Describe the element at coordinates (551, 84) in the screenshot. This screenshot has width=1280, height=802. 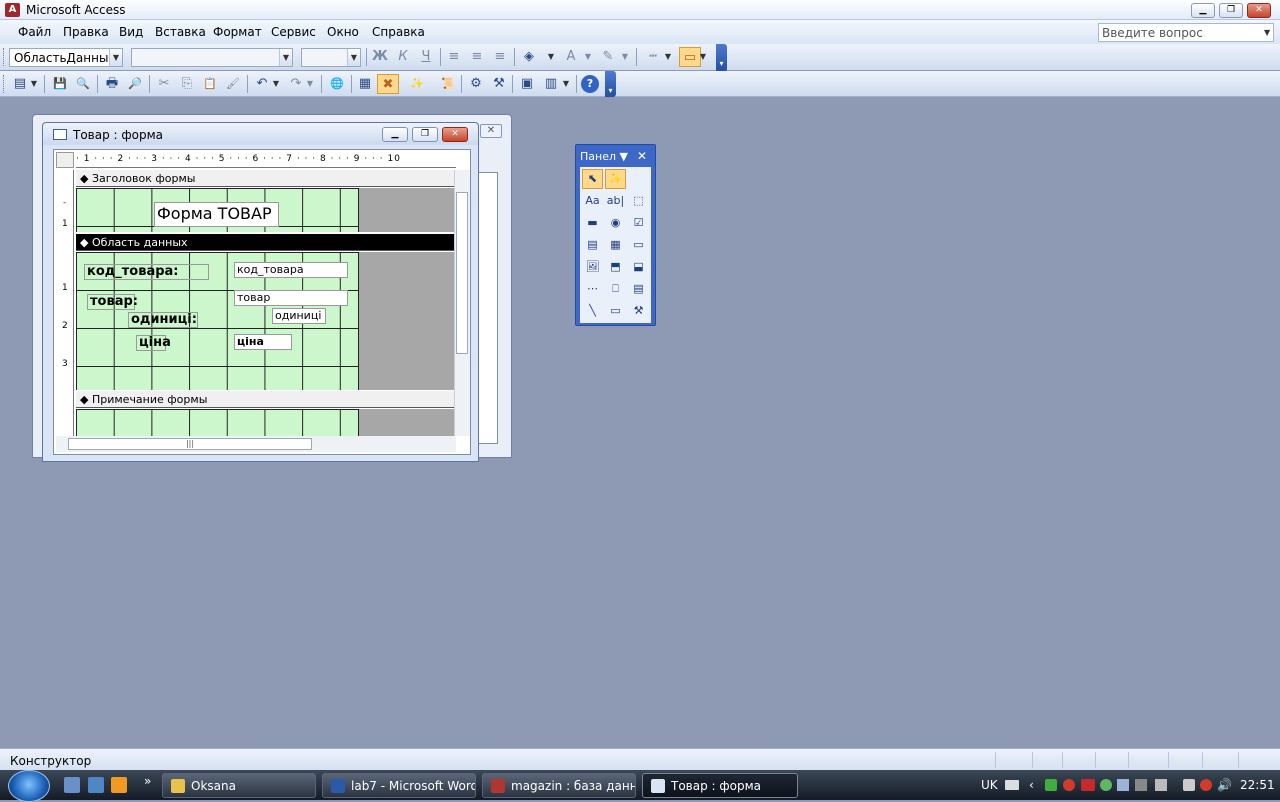
I see `new-object-icon: ▥` at that location.